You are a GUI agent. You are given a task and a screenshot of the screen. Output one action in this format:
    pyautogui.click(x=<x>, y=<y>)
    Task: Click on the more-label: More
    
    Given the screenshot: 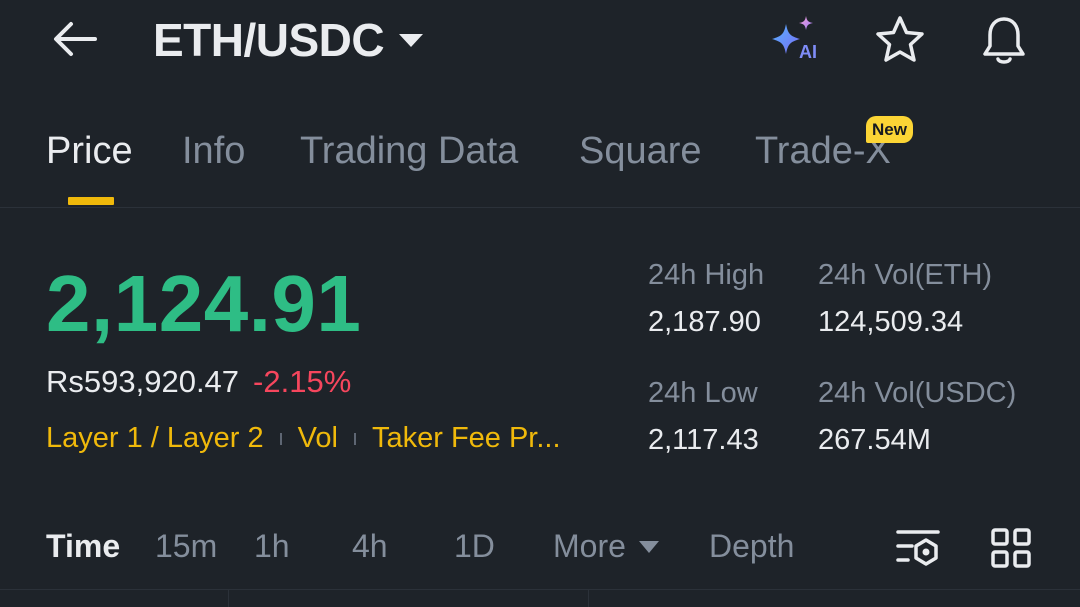 What is the action you would take?
    pyautogui.click(x=589, y=546)
    